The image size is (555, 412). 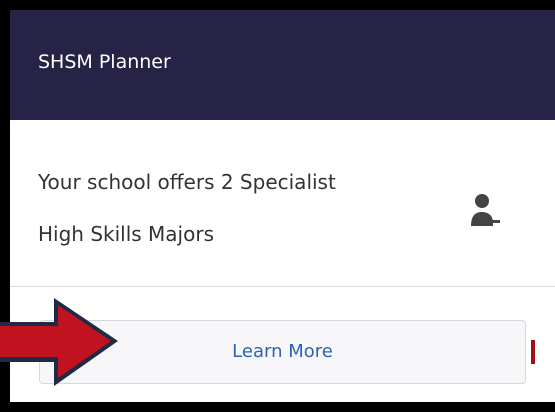 I want to click on summary-line-1: Your school offers 2 Specialist, so click(x=187, y=182).